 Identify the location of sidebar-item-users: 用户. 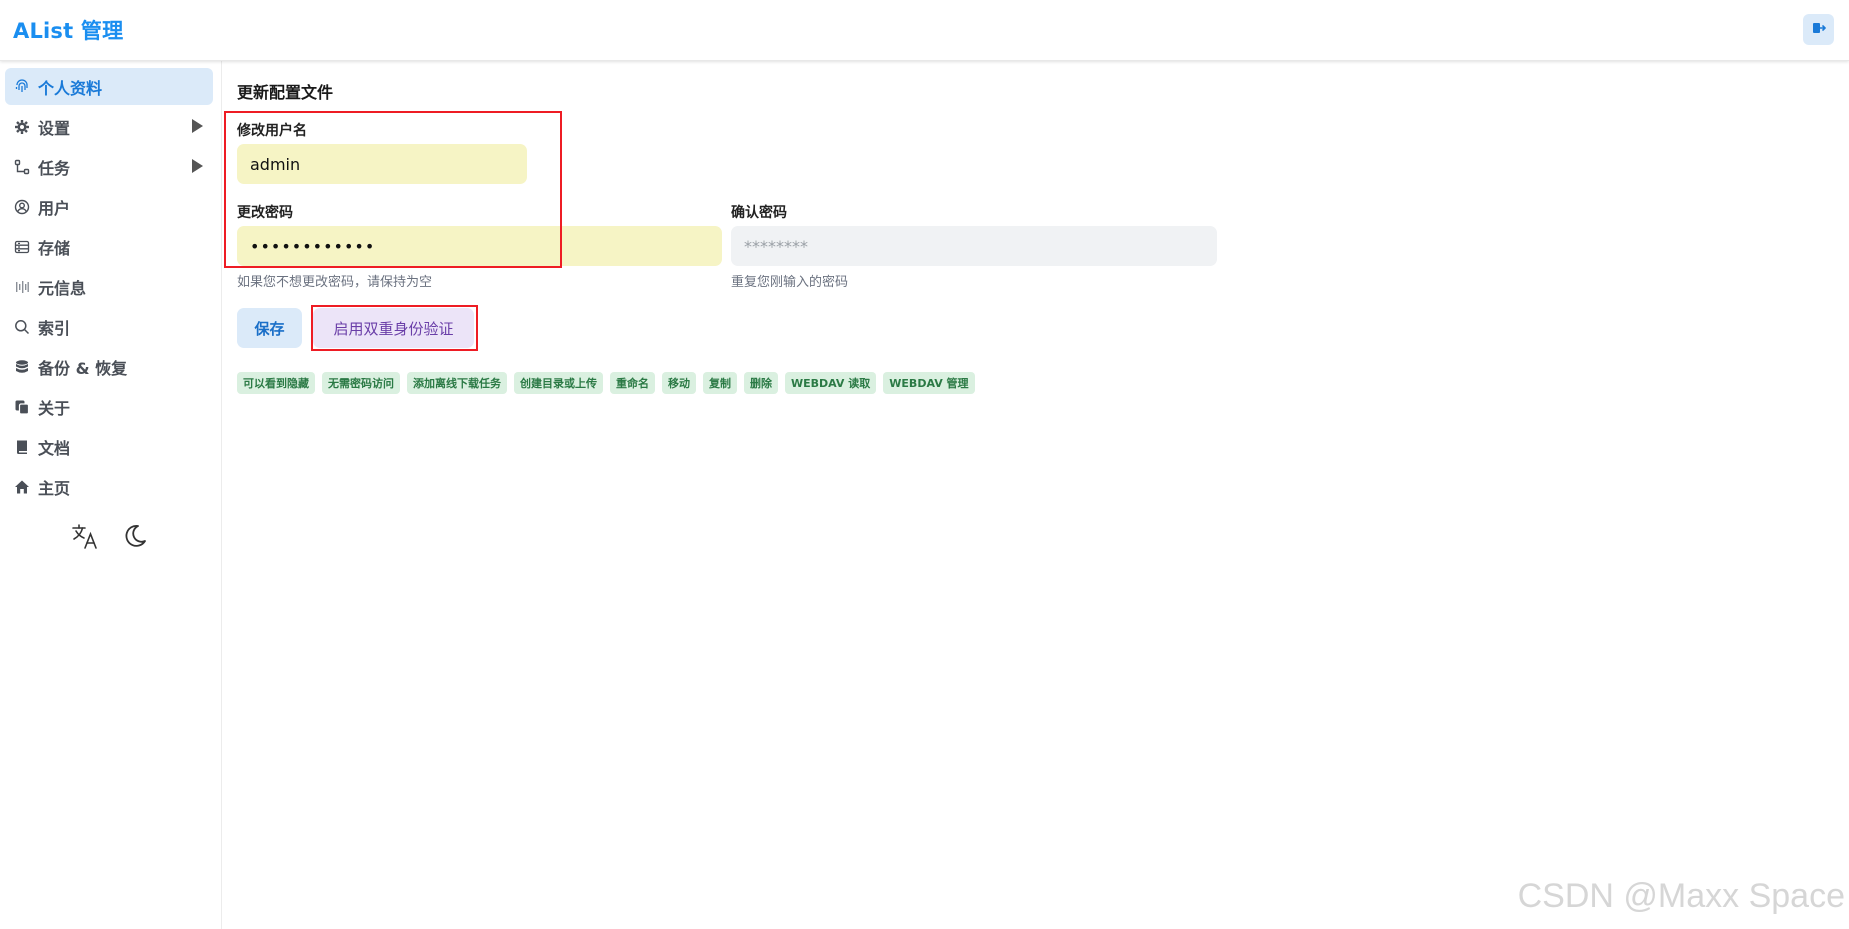
(109, 206).